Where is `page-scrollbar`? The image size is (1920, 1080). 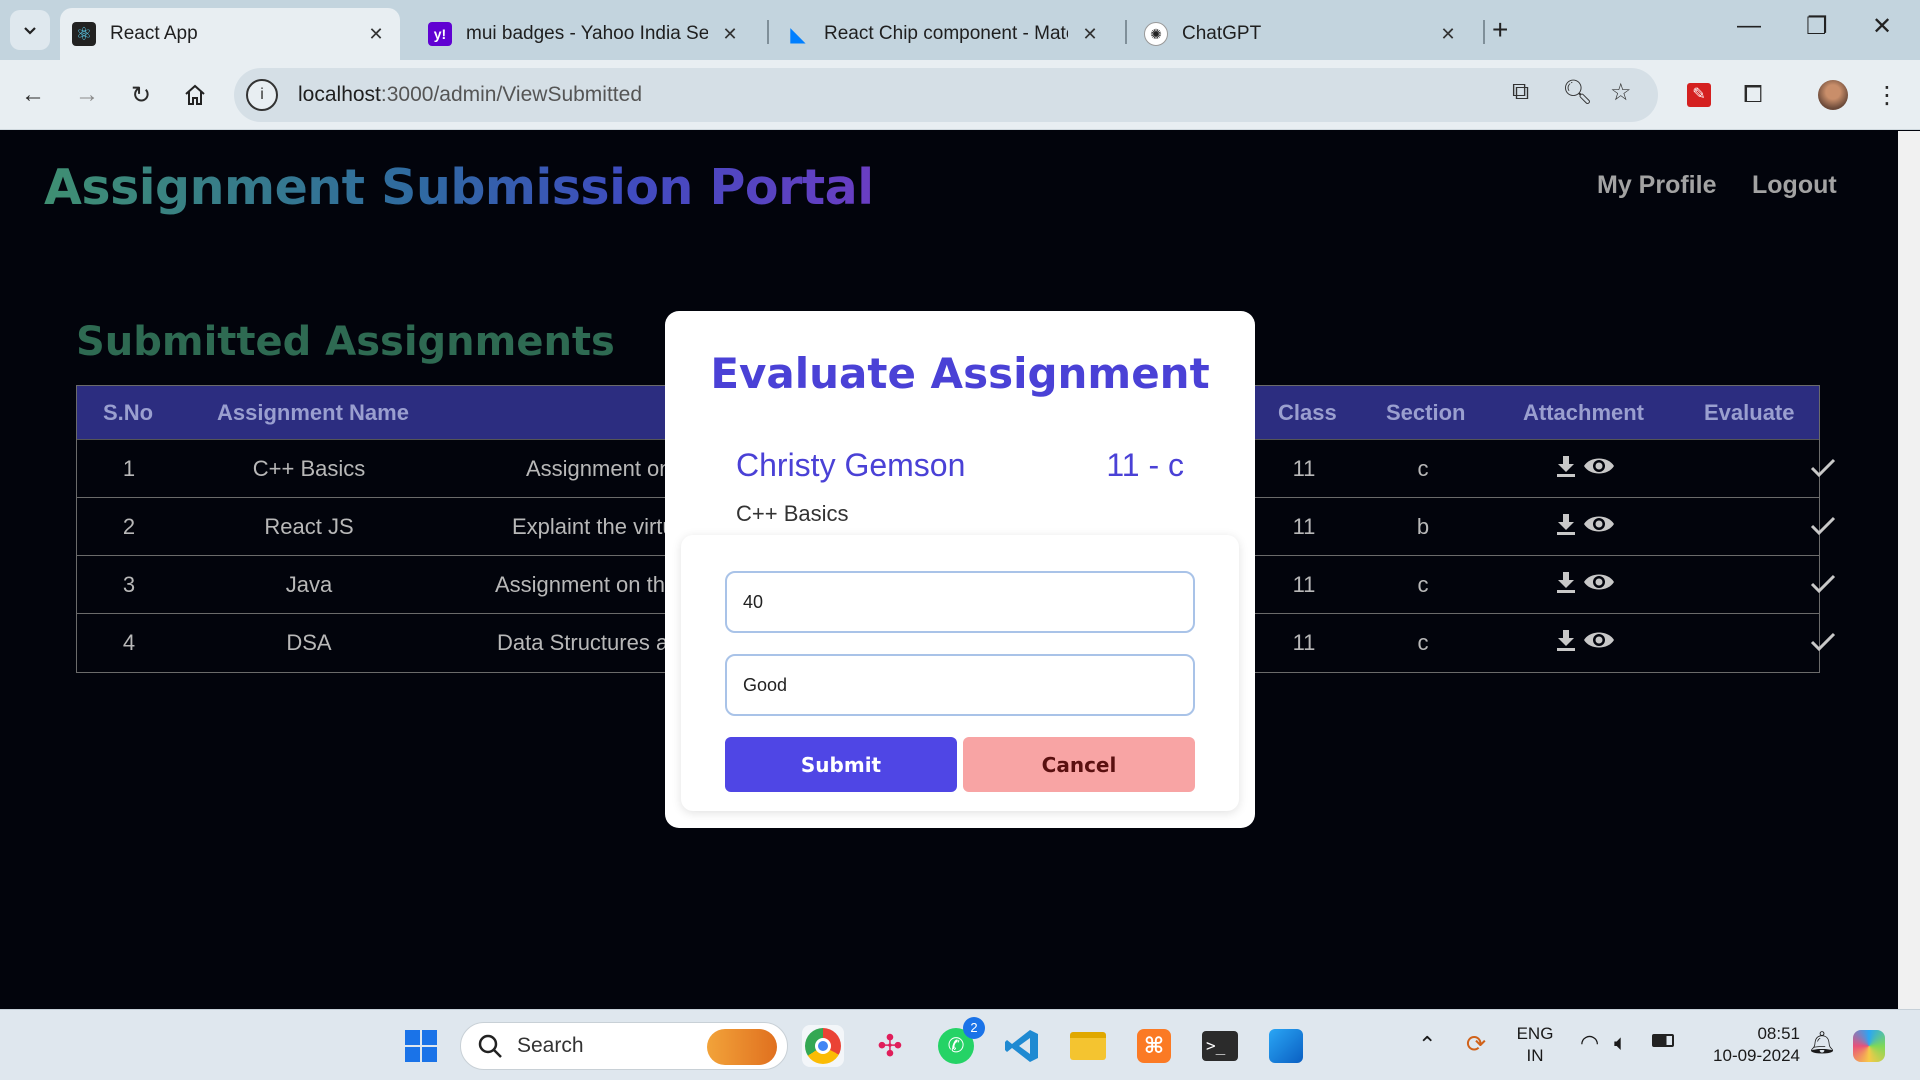
page-scrollbar is located at coordinates (1909, 570).